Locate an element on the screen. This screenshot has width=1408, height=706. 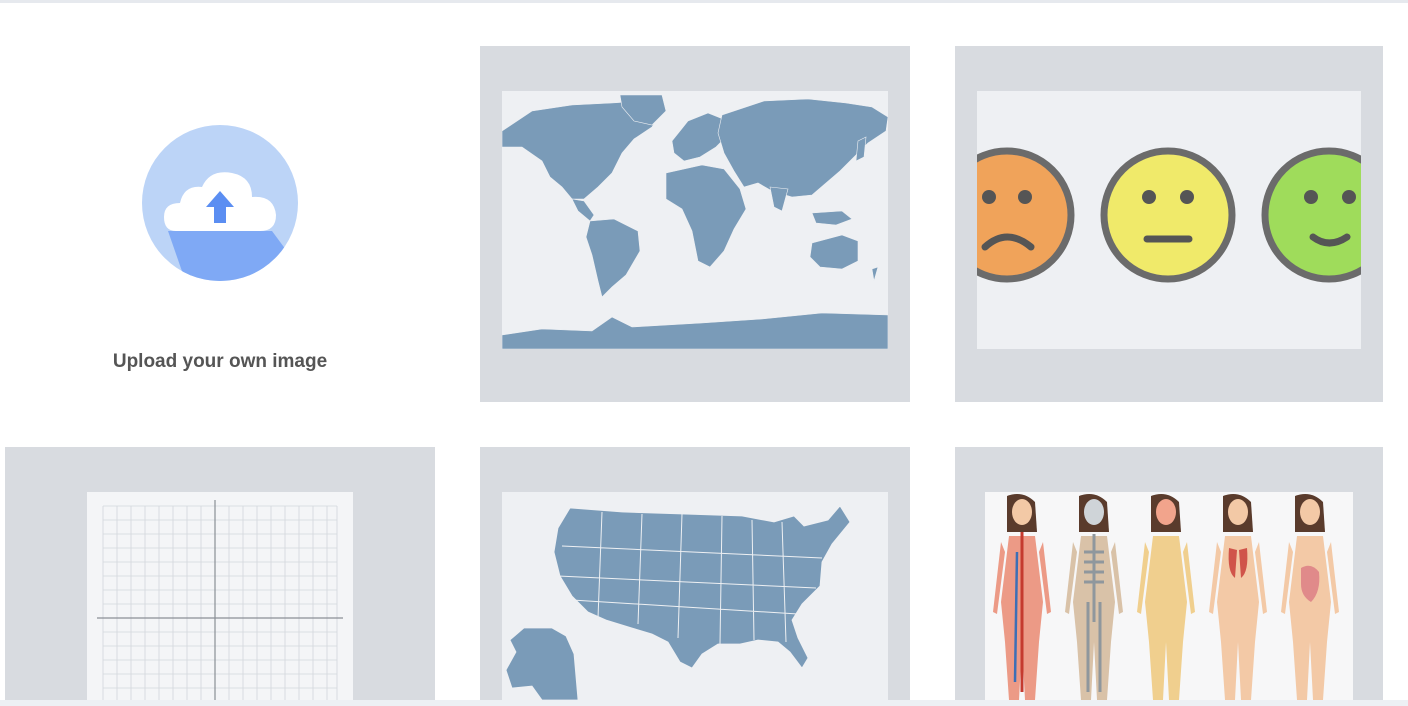
template-us-map is located at coordinates (695, 573).